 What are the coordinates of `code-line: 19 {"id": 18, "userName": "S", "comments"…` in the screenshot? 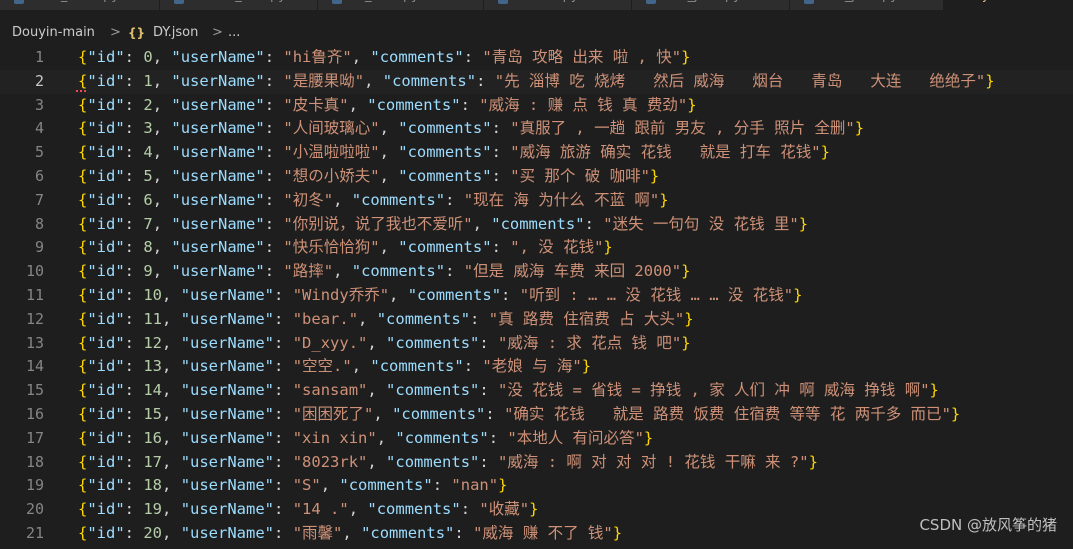 It's located at (536, 486).